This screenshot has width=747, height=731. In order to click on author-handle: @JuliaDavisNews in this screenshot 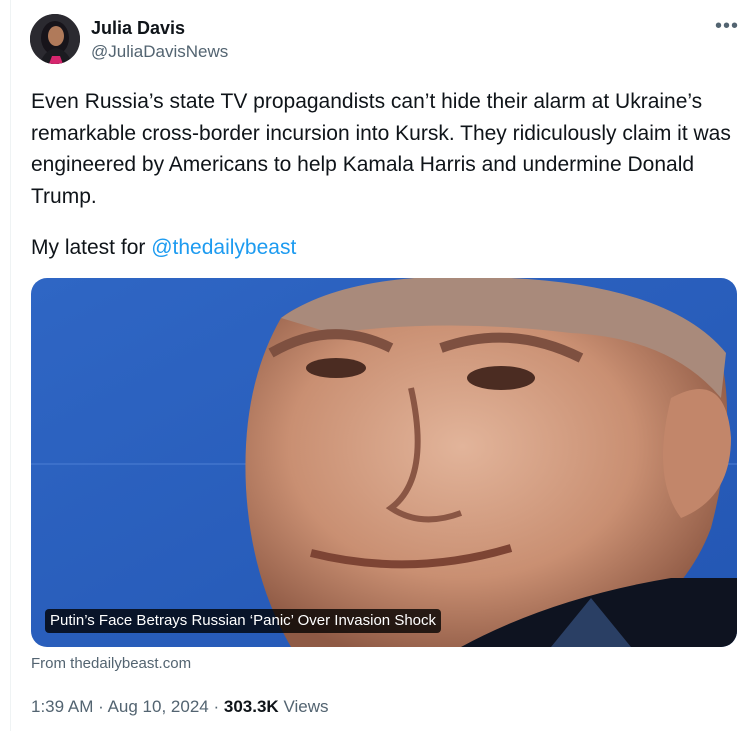, I will do `click(159, 52)`.